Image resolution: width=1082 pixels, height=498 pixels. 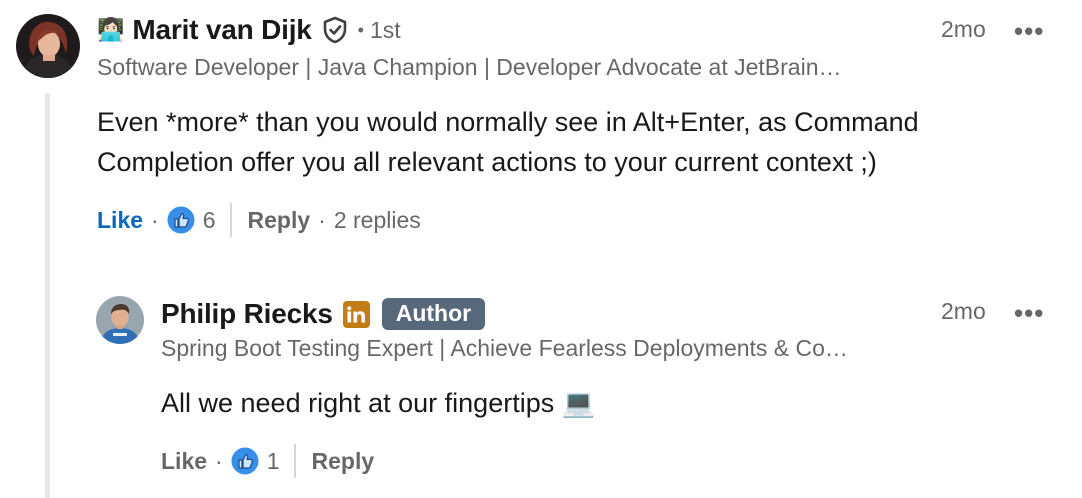 I want to click on shield-check-icon, so click(x=335, y=30).